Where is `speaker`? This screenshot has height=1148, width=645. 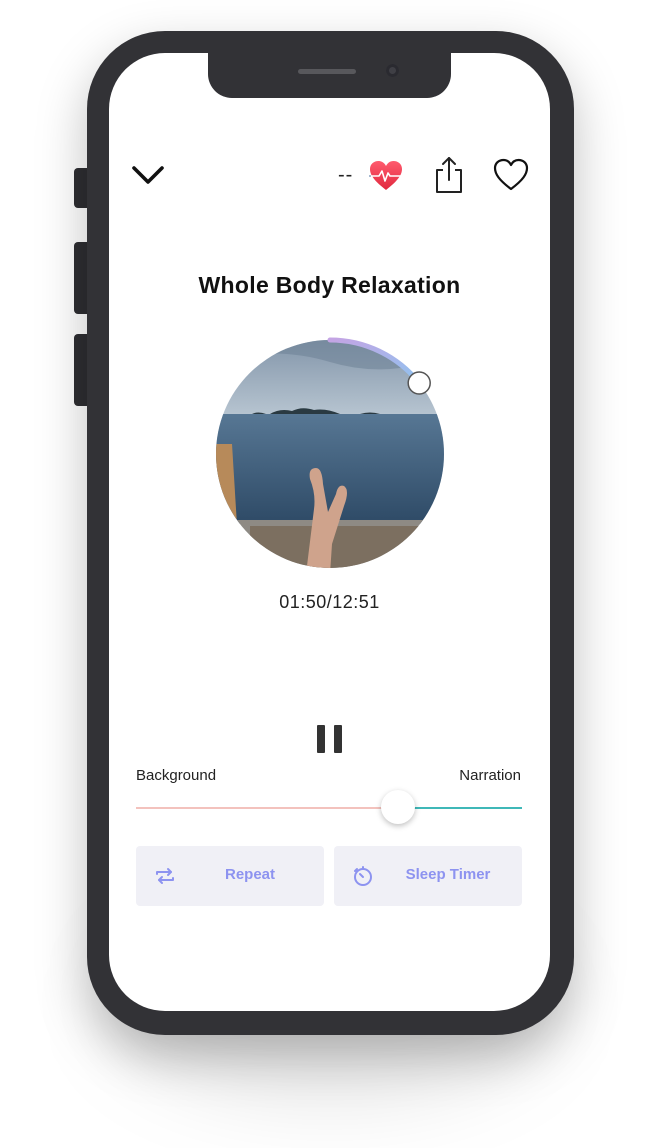
speaker is located at coordinates (327, 71).